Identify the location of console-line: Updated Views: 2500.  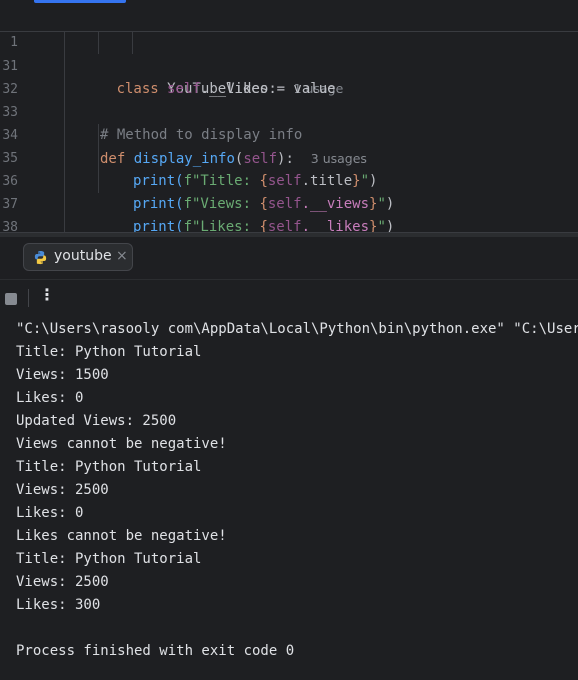
(96, 421).